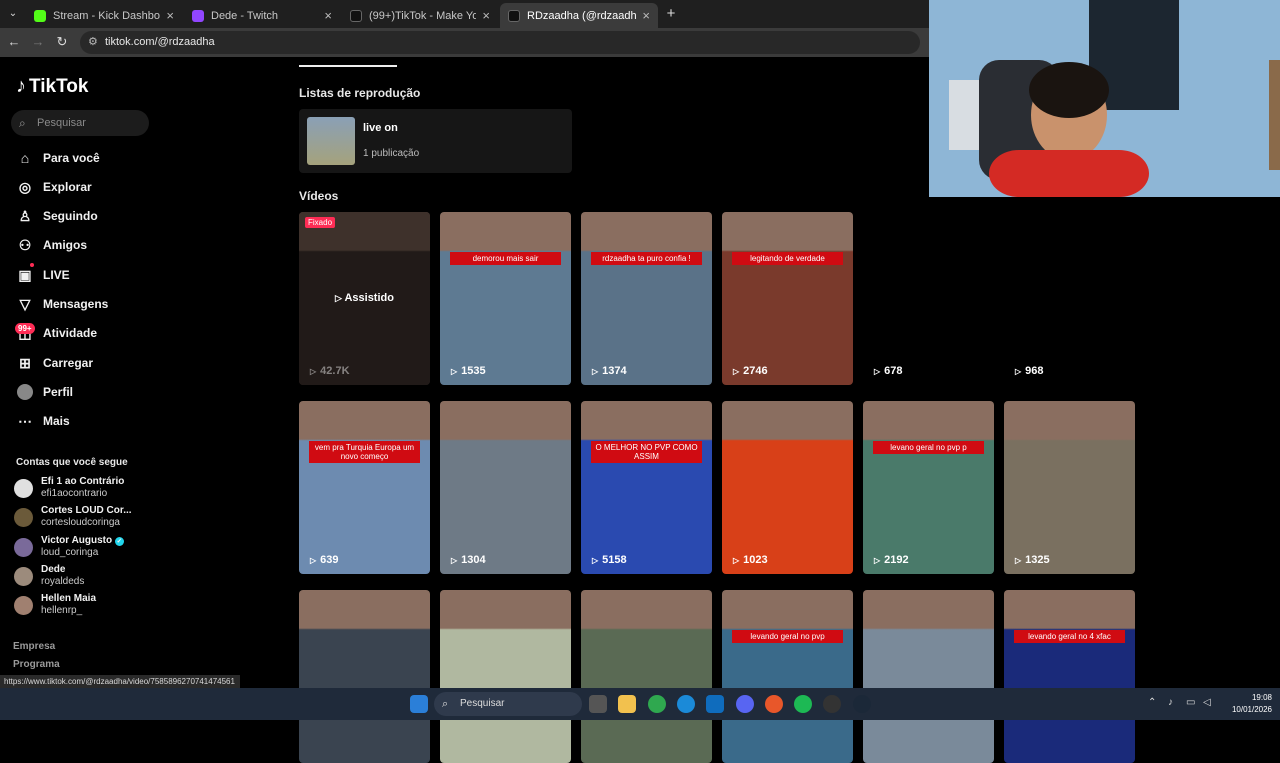 This screenshot has width=1280, height=763. I want to click on tab-title: Stream - Kick Dashboard, so click(106, 15).